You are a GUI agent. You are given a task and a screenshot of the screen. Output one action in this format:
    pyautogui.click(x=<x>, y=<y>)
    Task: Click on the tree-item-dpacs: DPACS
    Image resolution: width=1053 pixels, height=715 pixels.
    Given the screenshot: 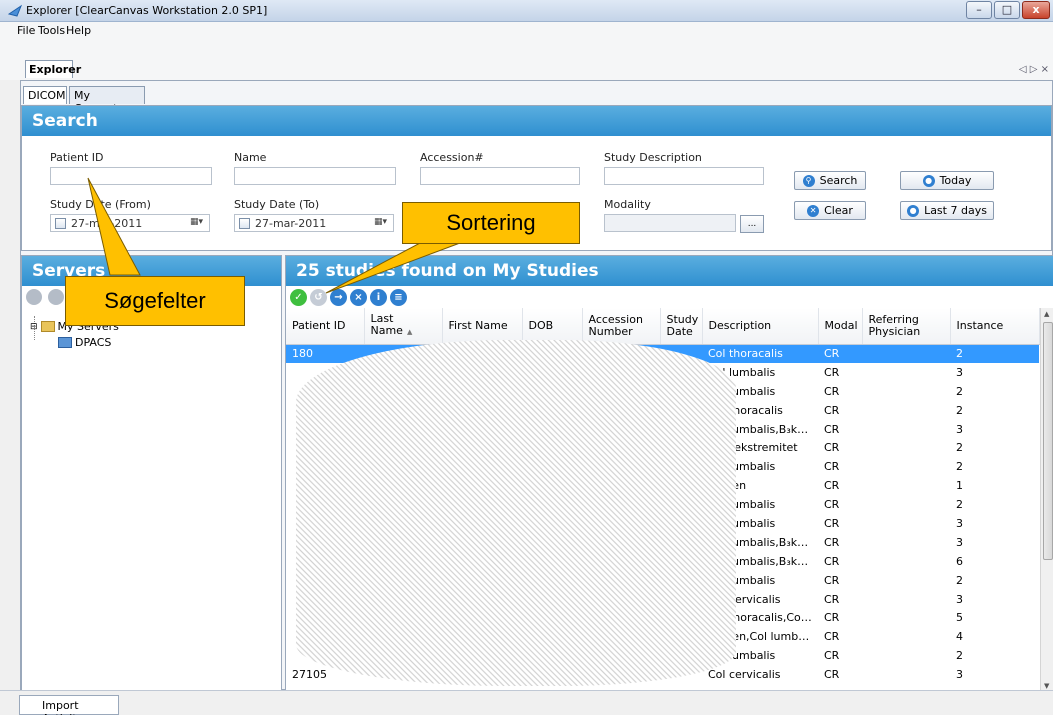 What is the action you would take?
    pyautogui.click(x=84, y=342)
    